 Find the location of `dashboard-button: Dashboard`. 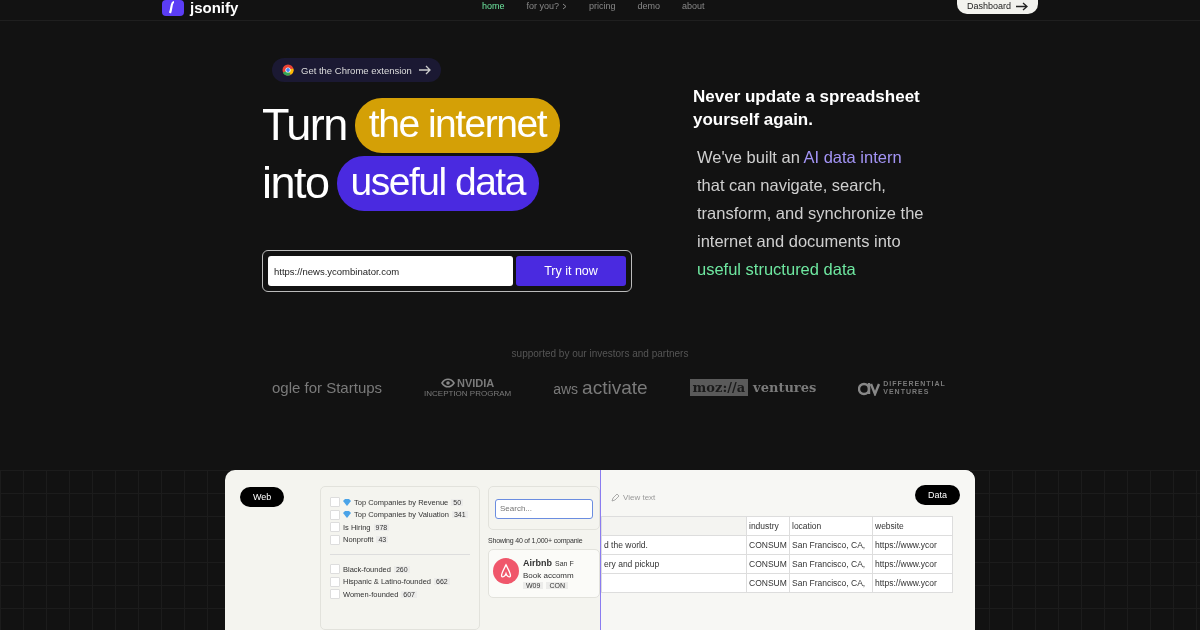

dashboard-button: Dashboard is located at coordinates (997, 7).